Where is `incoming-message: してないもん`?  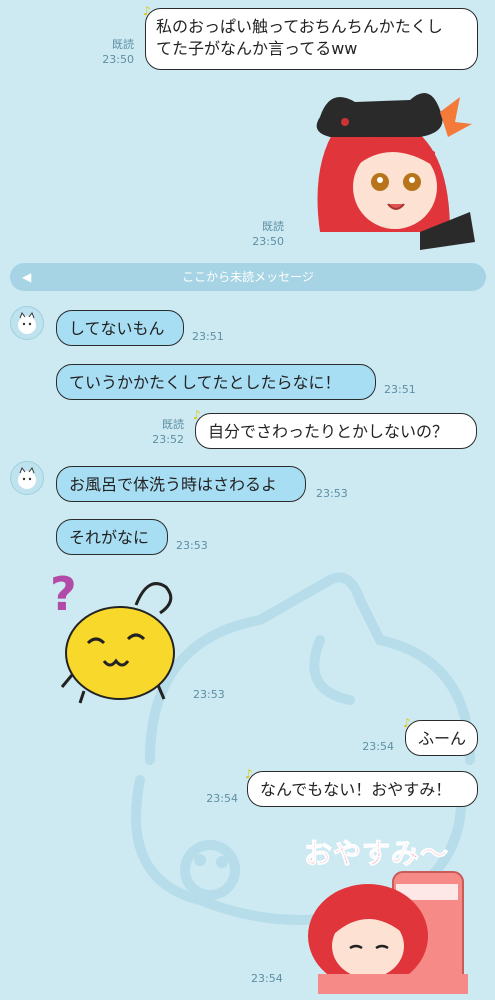 incoming-message: してないもん is located at coordinates (120, 328).